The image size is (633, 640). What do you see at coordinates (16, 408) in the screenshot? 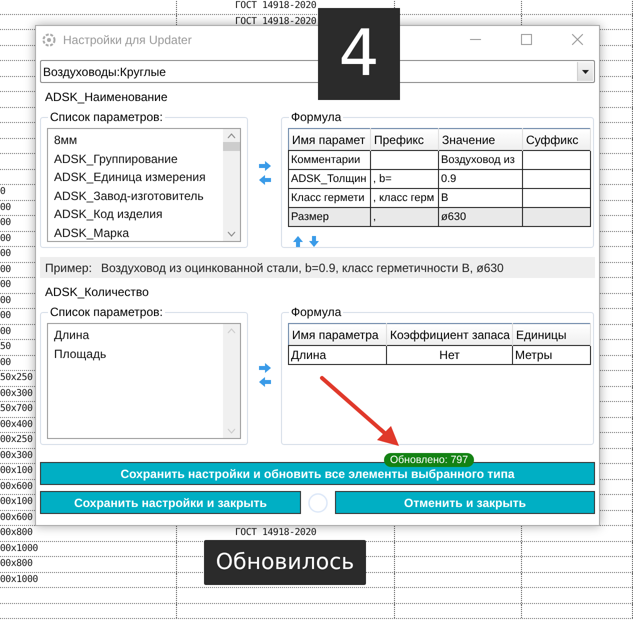
I see `sheet-cell-text: 50x700` at bounding box center [16, 408].